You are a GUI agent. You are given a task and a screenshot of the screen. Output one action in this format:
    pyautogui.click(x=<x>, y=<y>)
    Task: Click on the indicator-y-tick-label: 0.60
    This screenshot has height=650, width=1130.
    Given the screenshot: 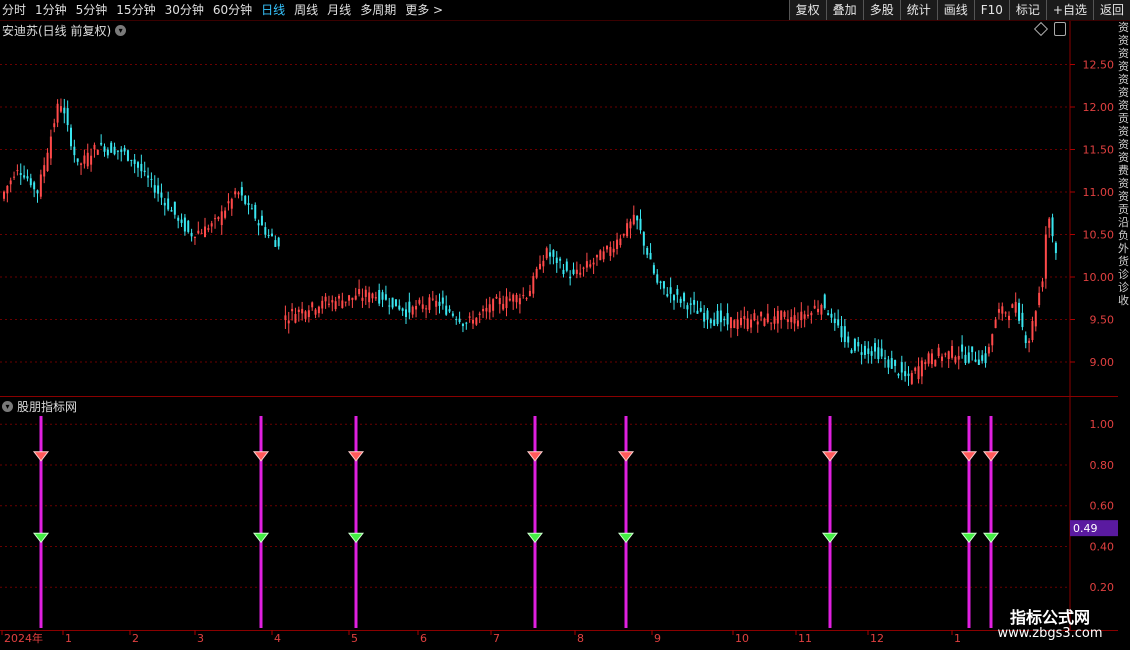 What is the action you would take?
    pyautogui.click(x=1102, y=506)
    